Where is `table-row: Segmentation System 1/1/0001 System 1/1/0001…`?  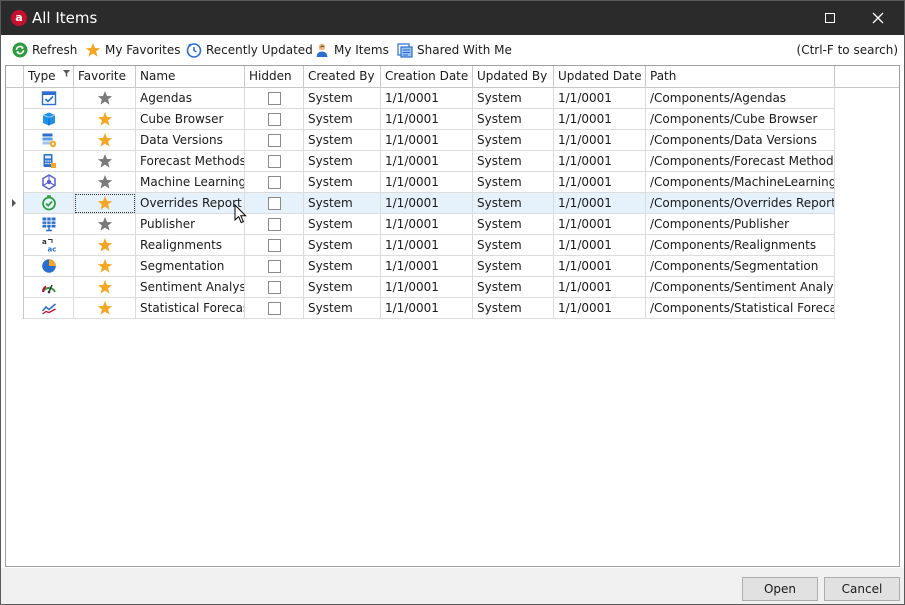 table-row: Segmentation System 1/1/0001 System 1/1/0001… is located at coordinates (429, 266).